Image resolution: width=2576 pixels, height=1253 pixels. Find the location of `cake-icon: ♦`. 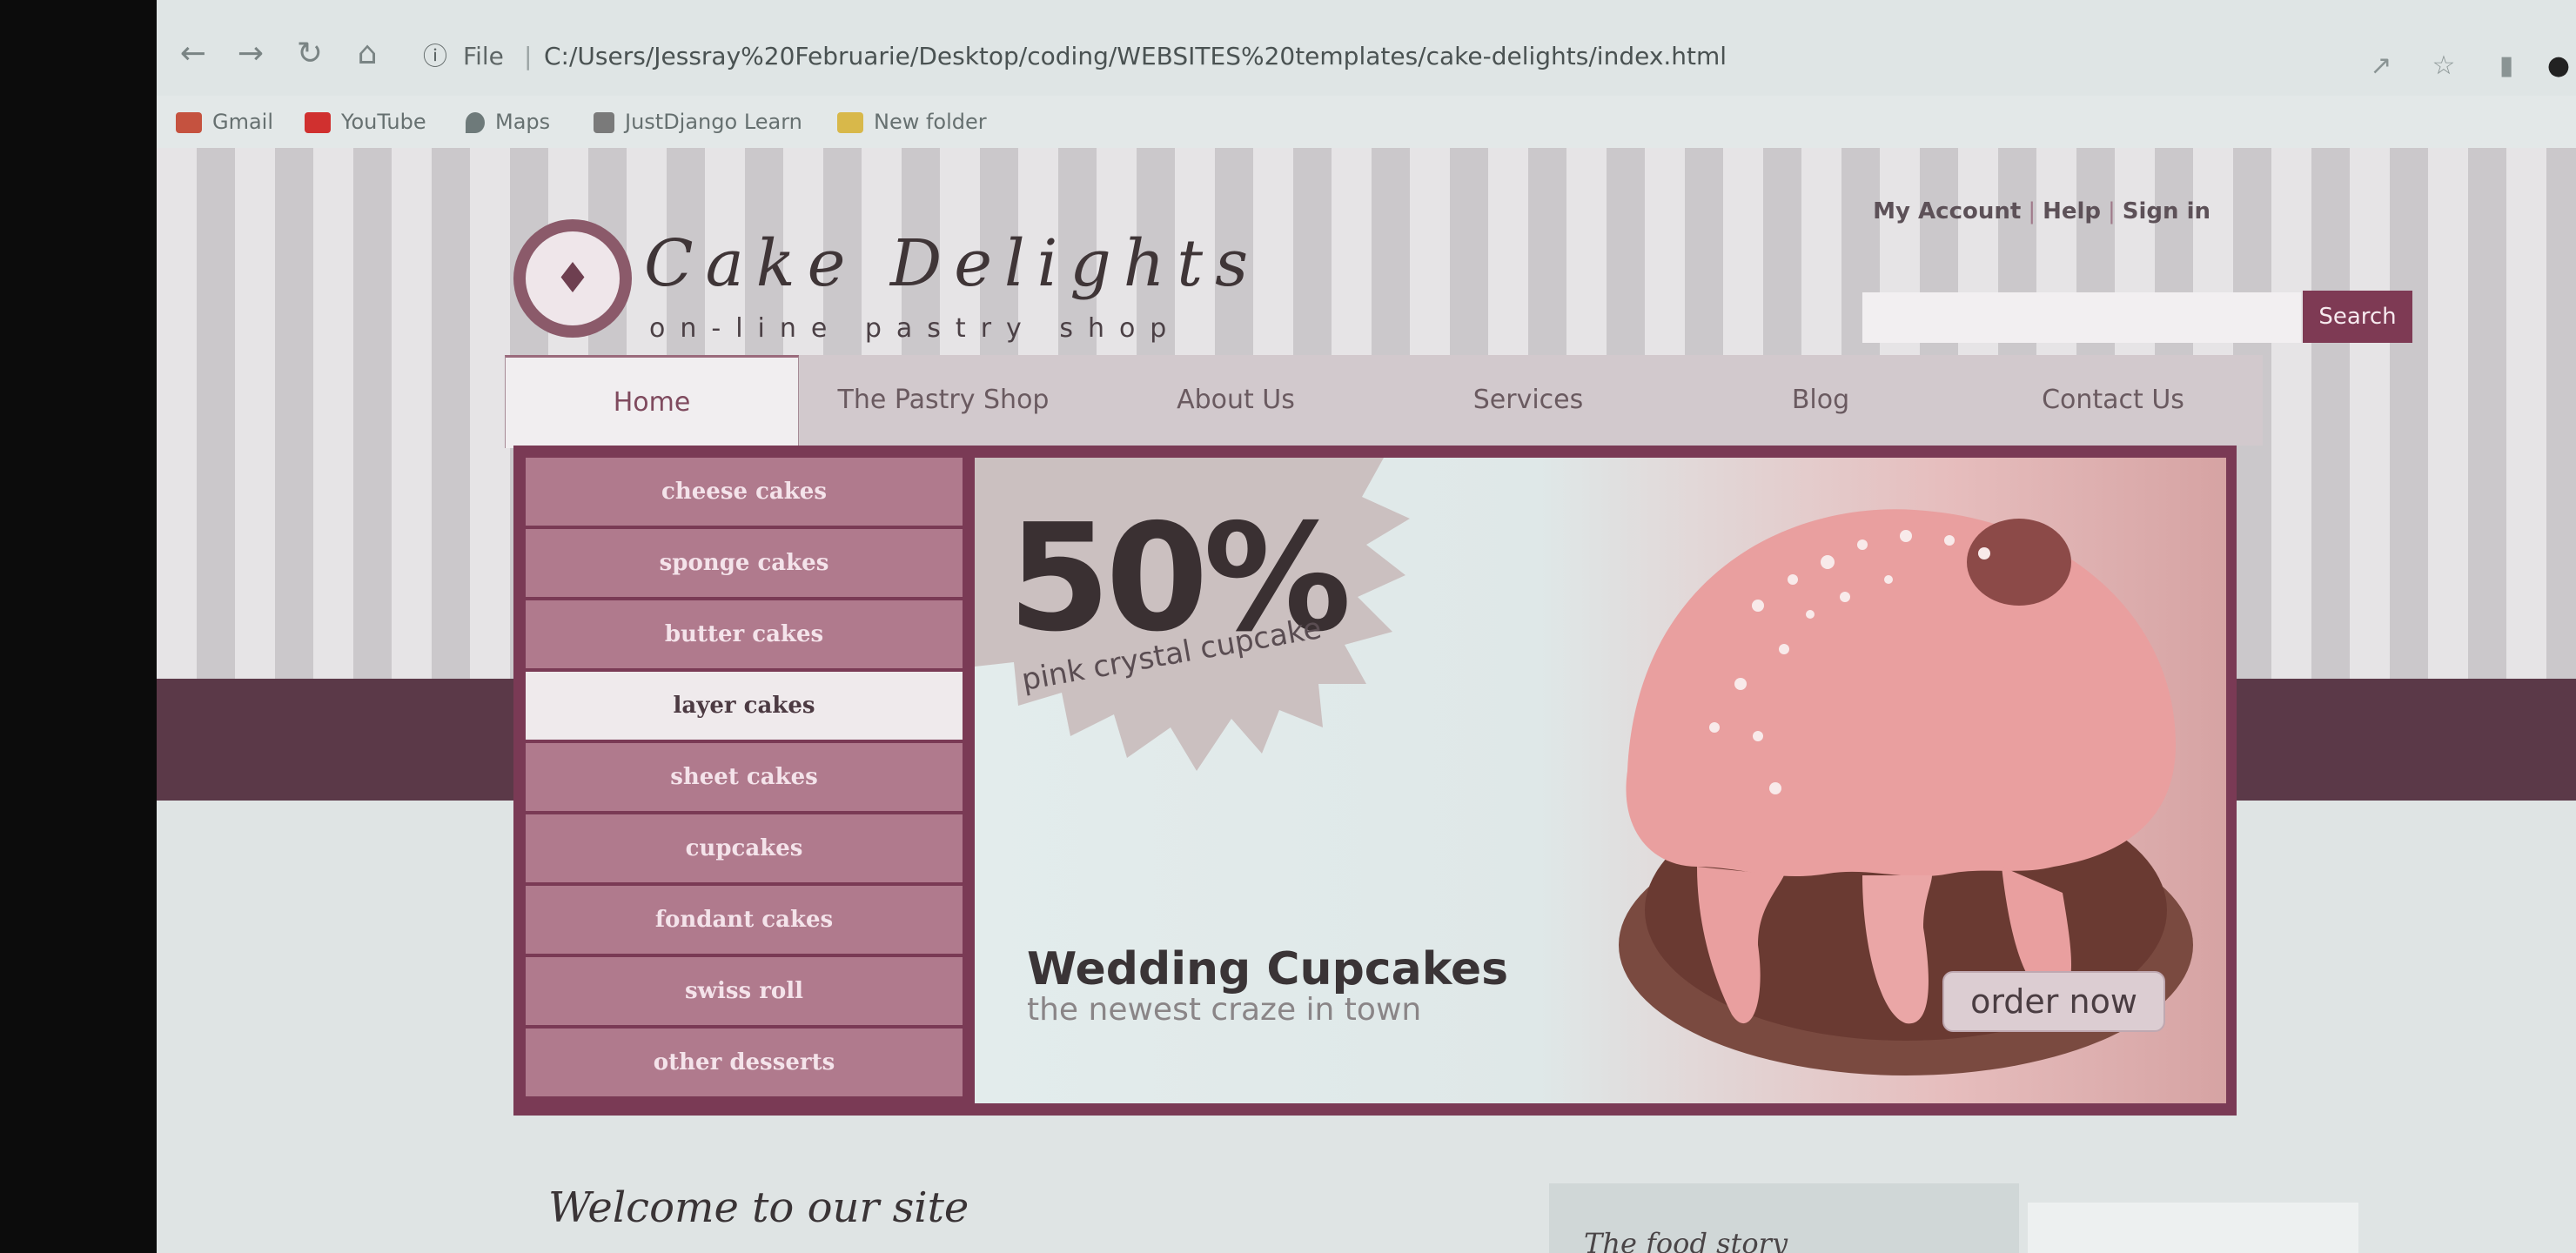

cake-icon: ♦ is located at coordinates (573, 278).